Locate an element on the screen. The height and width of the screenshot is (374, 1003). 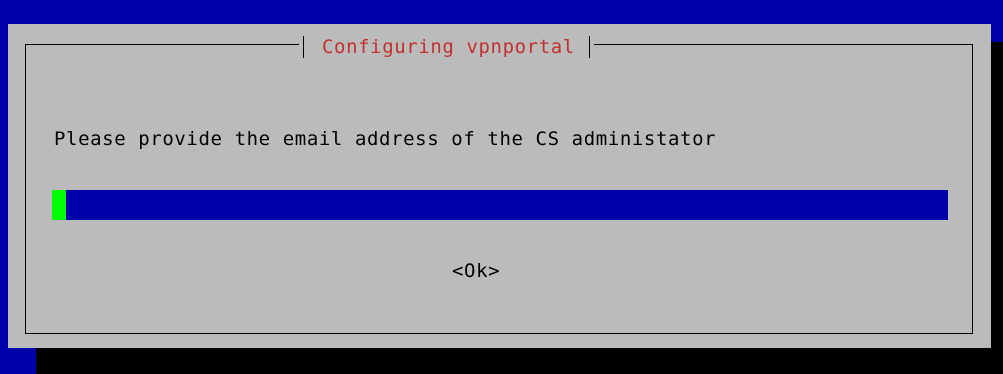
title-right-tick is located at coordinates (589, 47).